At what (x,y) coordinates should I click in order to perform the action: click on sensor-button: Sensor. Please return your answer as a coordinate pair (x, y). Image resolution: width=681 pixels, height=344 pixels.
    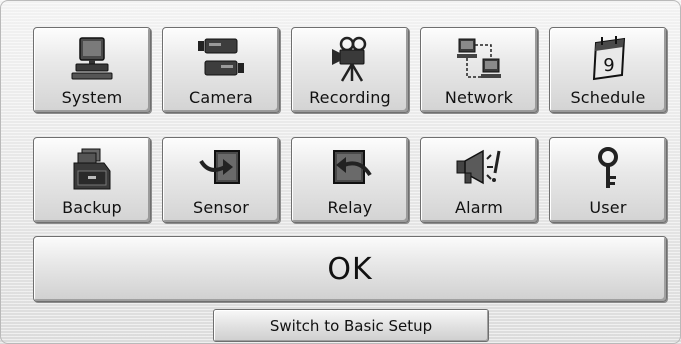
    Looking at the image, I should click on (221, 180).